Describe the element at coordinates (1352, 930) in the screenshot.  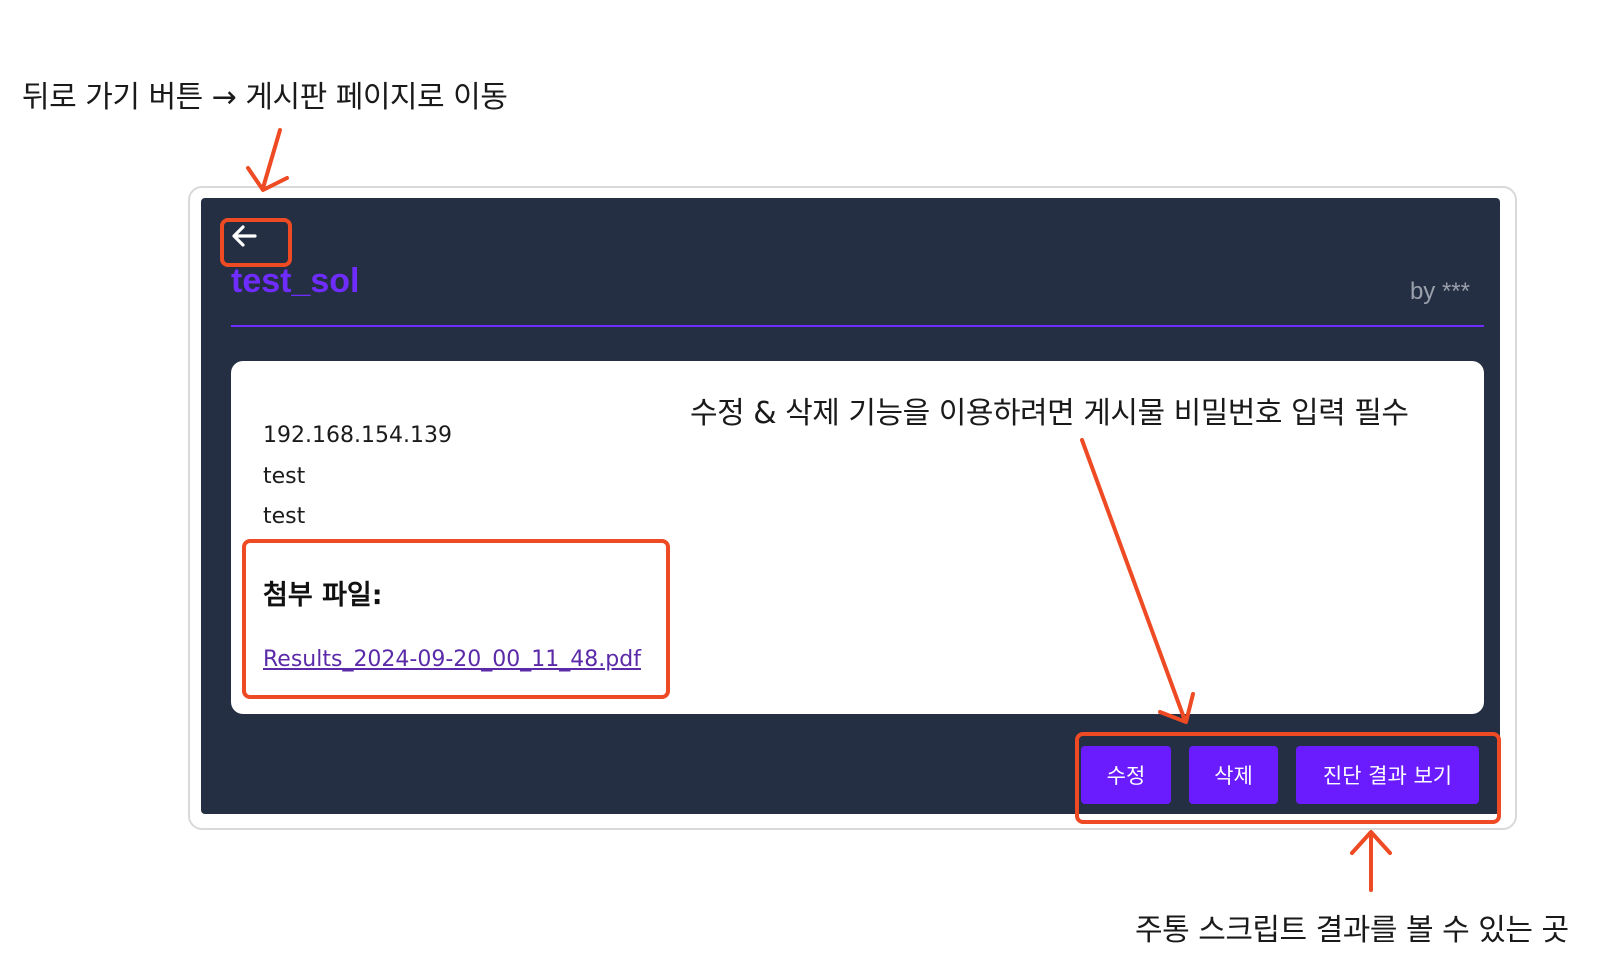
I see `annotation-results-note: 주통 스크립트 결과를 볼 수 있는 곳` at that location.